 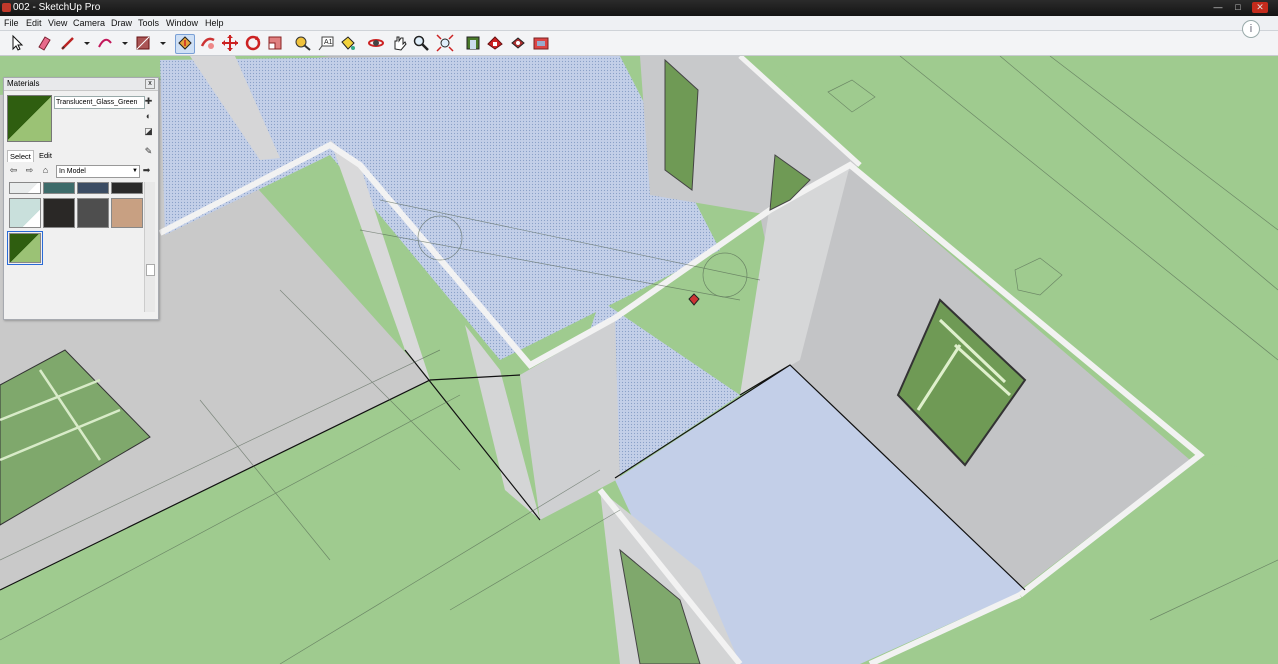 What do you see at coordinates (146, 170) in the screenshot?
I see `details-arrow-icon: ➡` at bounding box center [146, 170].